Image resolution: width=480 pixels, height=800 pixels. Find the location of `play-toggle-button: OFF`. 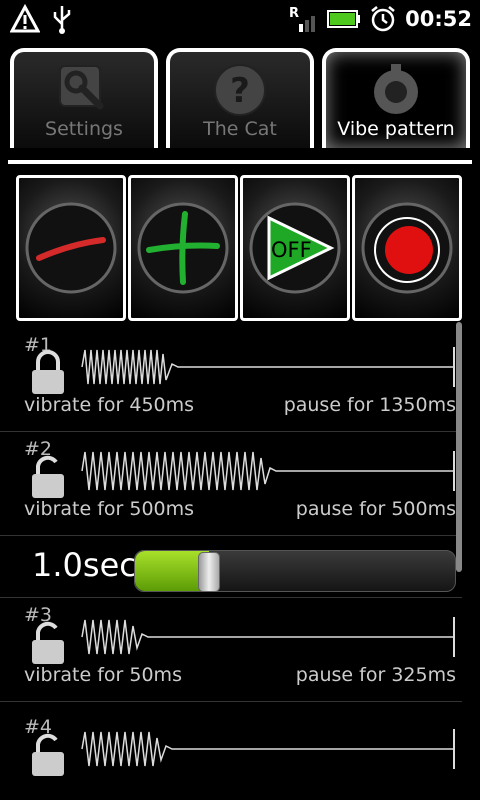

play-toggle-button: OFF is located at coordinates (295, 248).